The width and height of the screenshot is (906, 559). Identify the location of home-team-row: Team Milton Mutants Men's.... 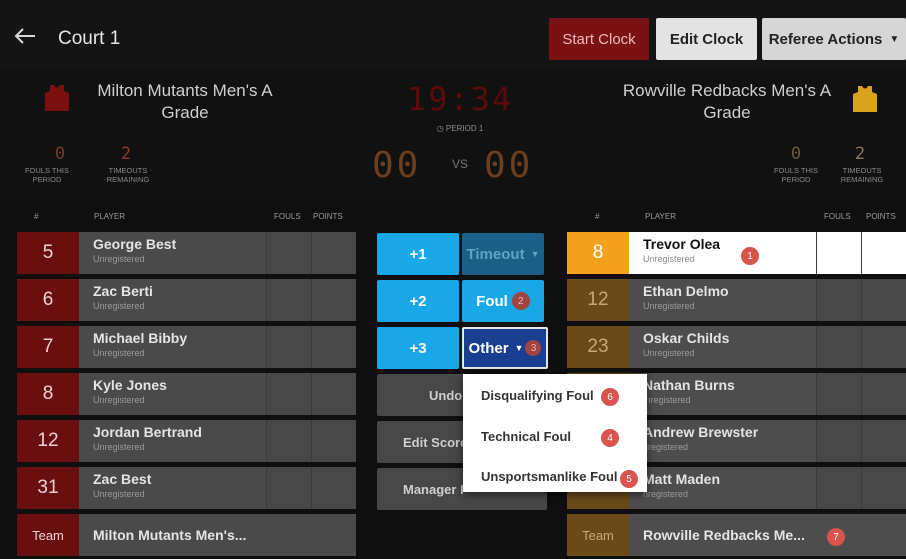
(186, 535).